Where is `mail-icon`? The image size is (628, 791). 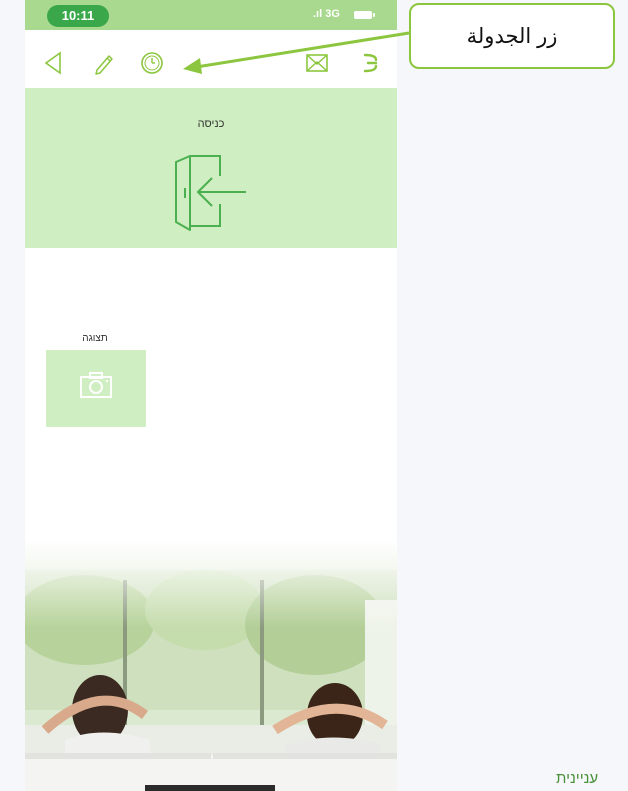
mail-icon is located at coordinates (317, 63).